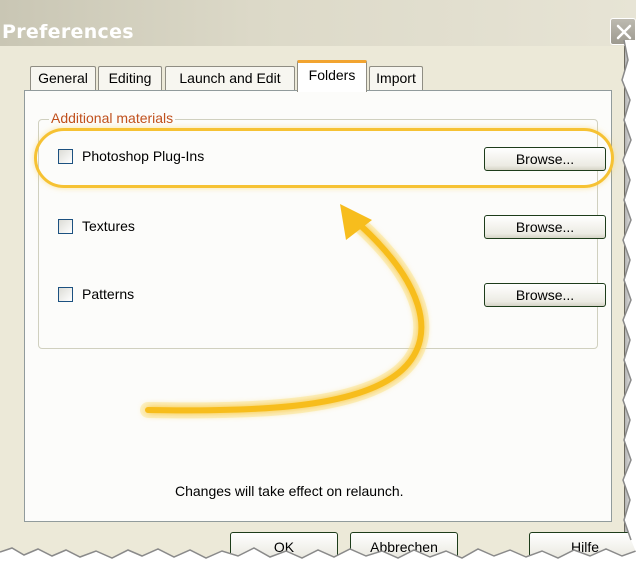 The width and height of the screenshot is (636, 570). What do you see at coordinates (108, 294) in the screenshot?
I see `patterns-label: Patterns` at bounding box center [108, 294].